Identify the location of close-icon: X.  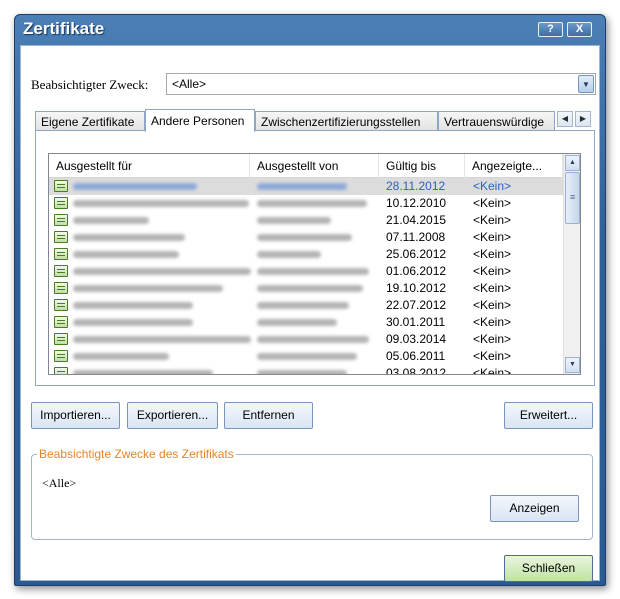
(579, 29).